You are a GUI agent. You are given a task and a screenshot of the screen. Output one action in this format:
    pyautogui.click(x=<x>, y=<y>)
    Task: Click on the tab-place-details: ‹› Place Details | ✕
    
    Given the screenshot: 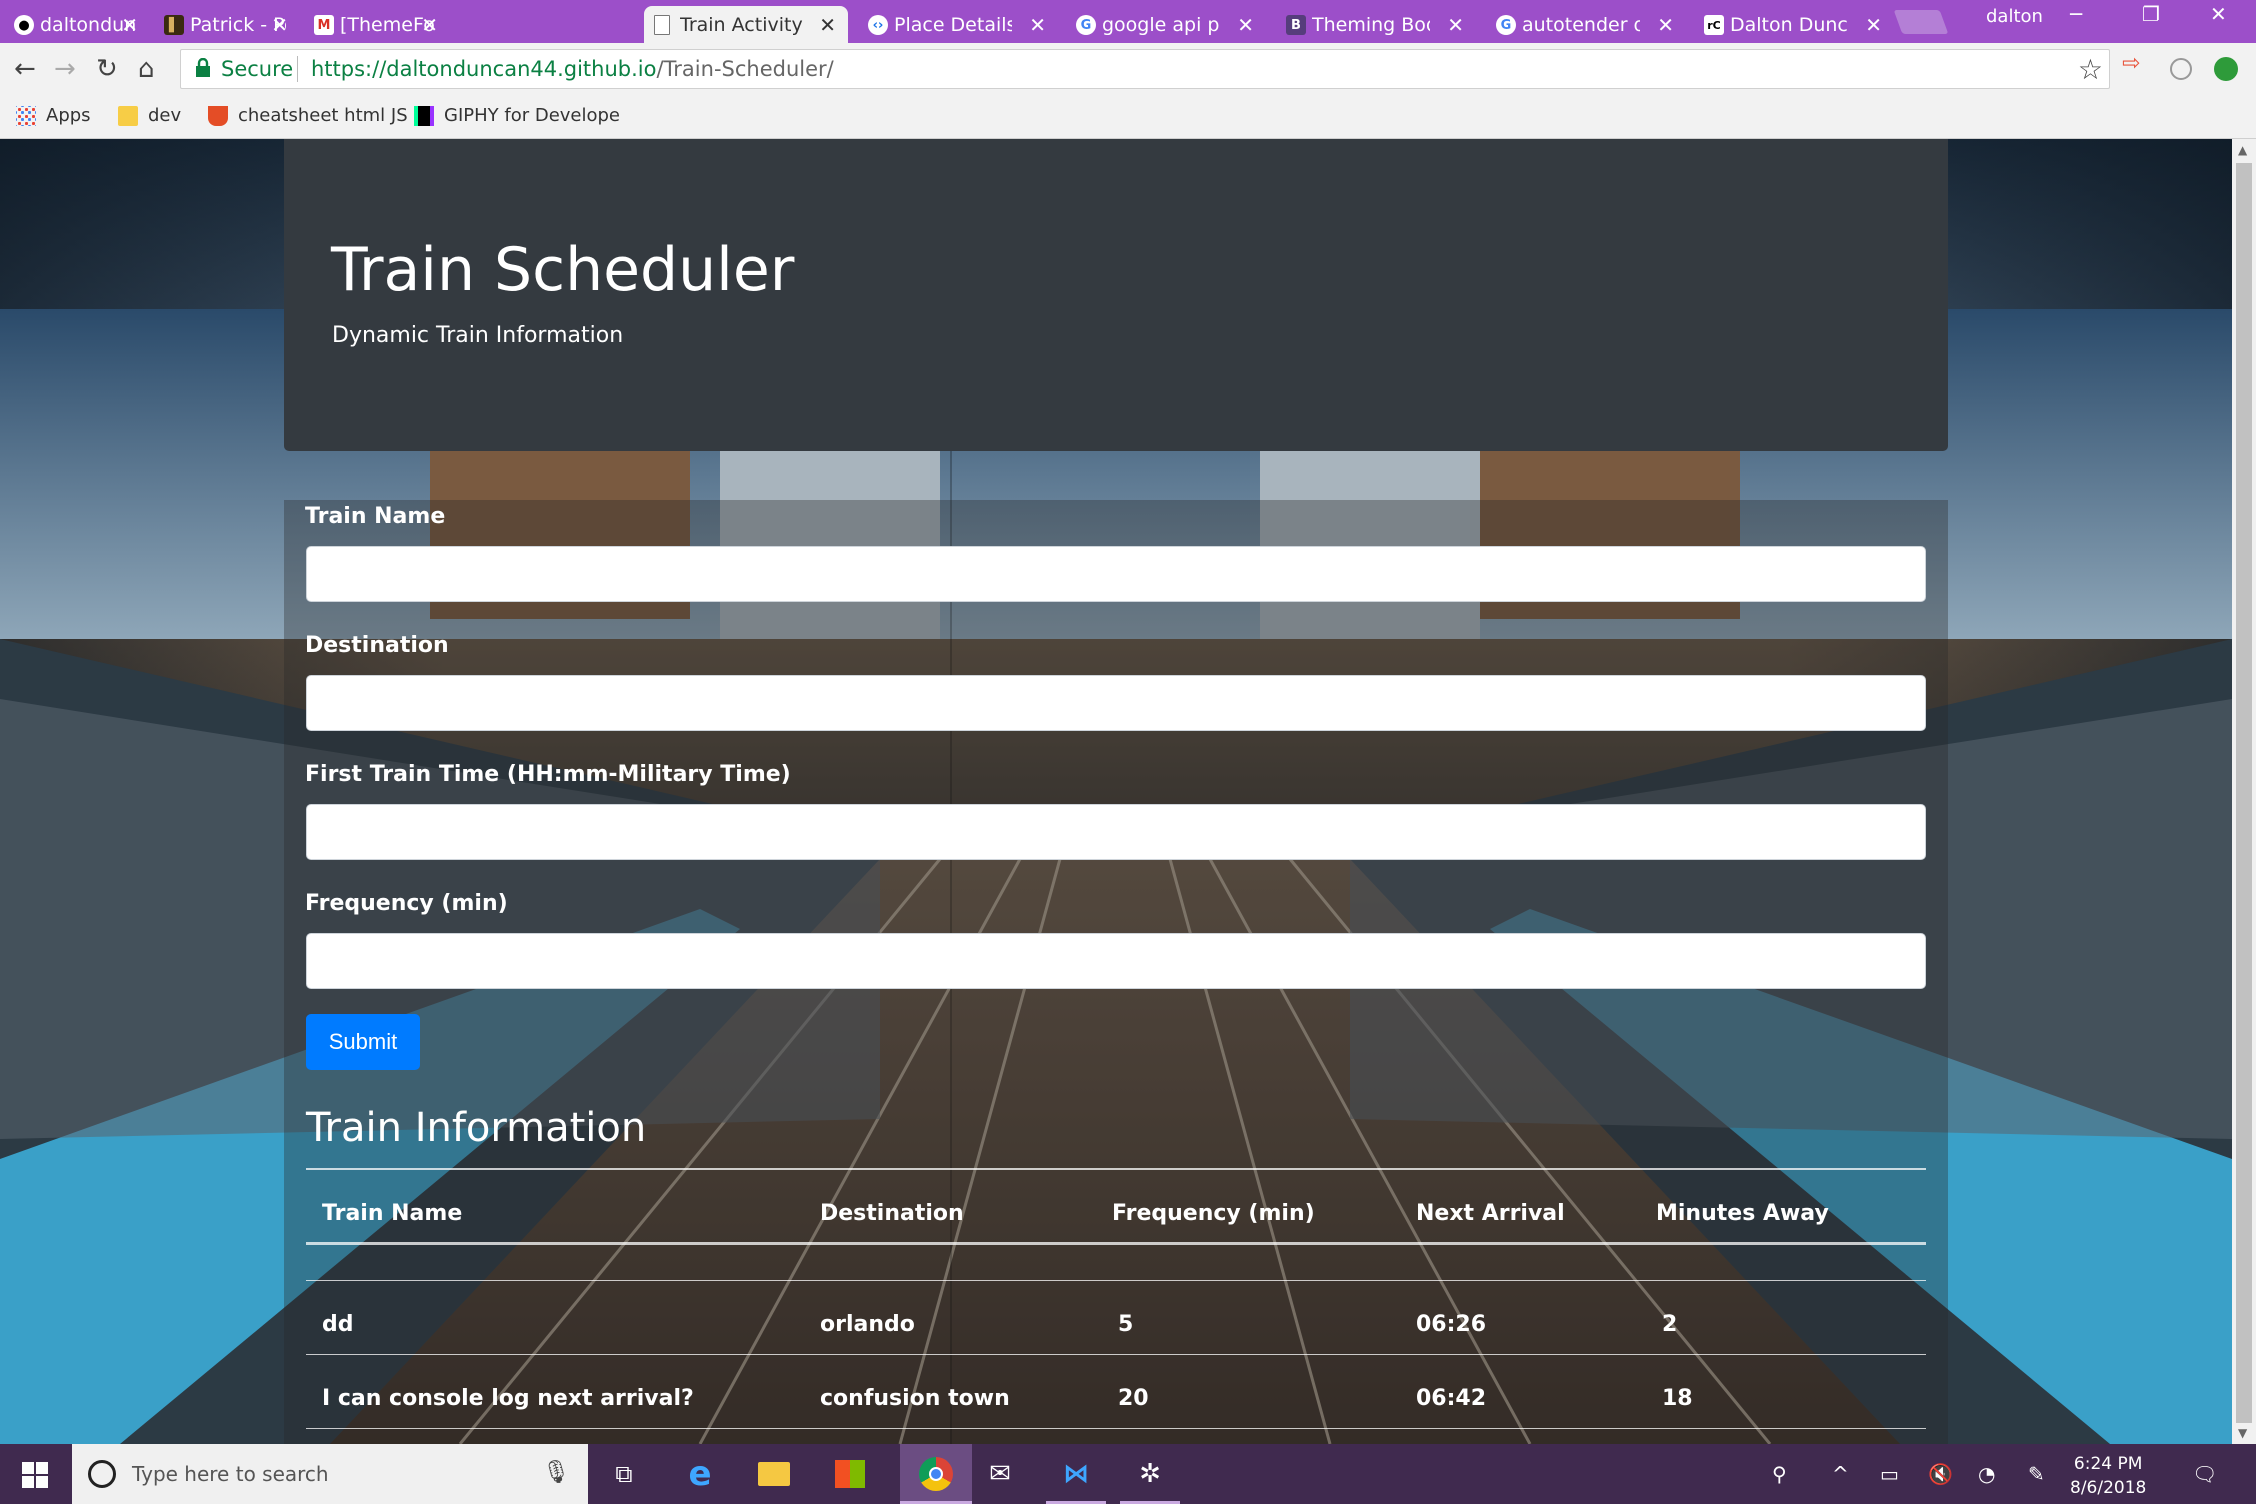 What is the action you would take?
    pyautogui.click(x=958, y=24)
    